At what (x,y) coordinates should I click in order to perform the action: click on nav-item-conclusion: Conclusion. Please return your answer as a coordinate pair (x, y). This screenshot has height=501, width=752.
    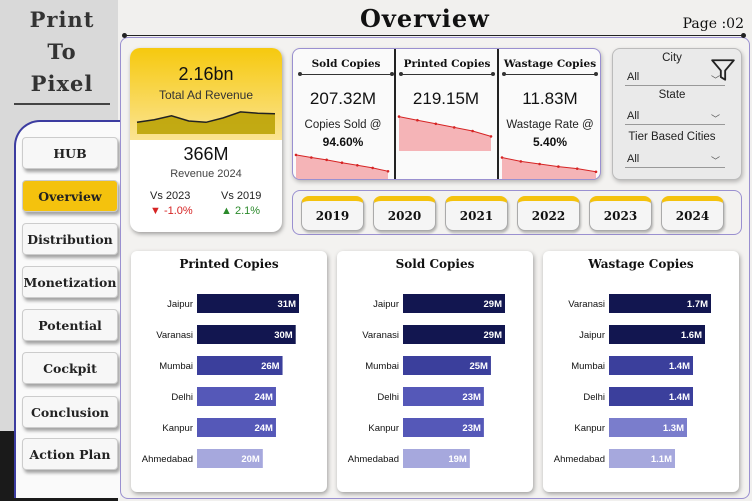
    Looking at the image, I should click on (70, 412).